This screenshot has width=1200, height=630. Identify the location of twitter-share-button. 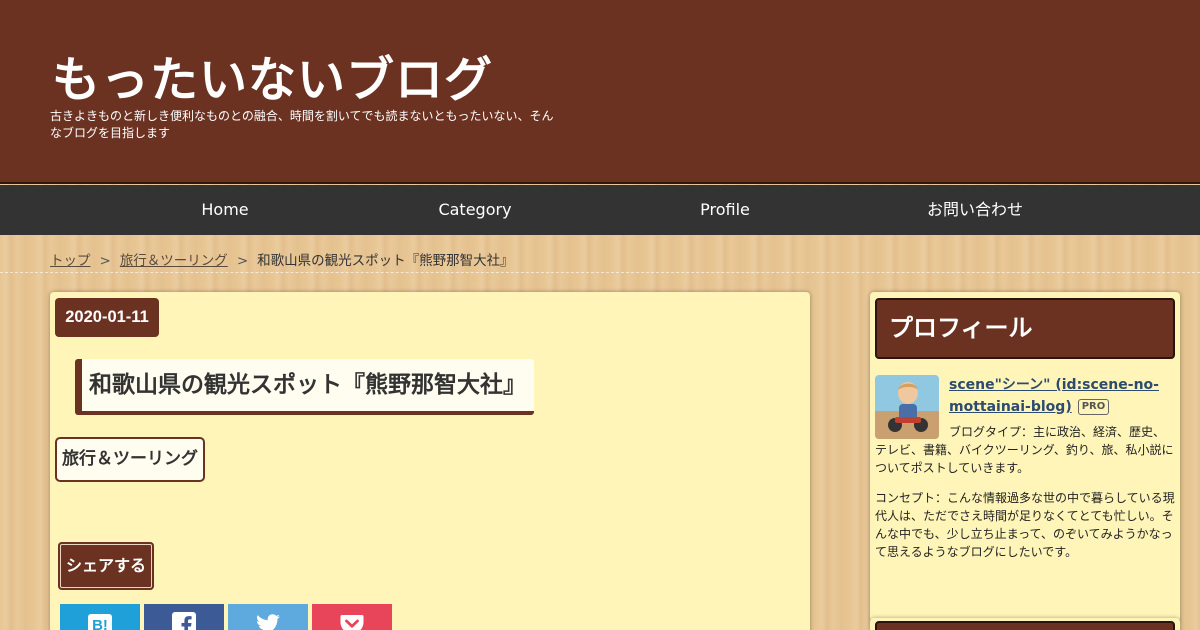
(268, 617).